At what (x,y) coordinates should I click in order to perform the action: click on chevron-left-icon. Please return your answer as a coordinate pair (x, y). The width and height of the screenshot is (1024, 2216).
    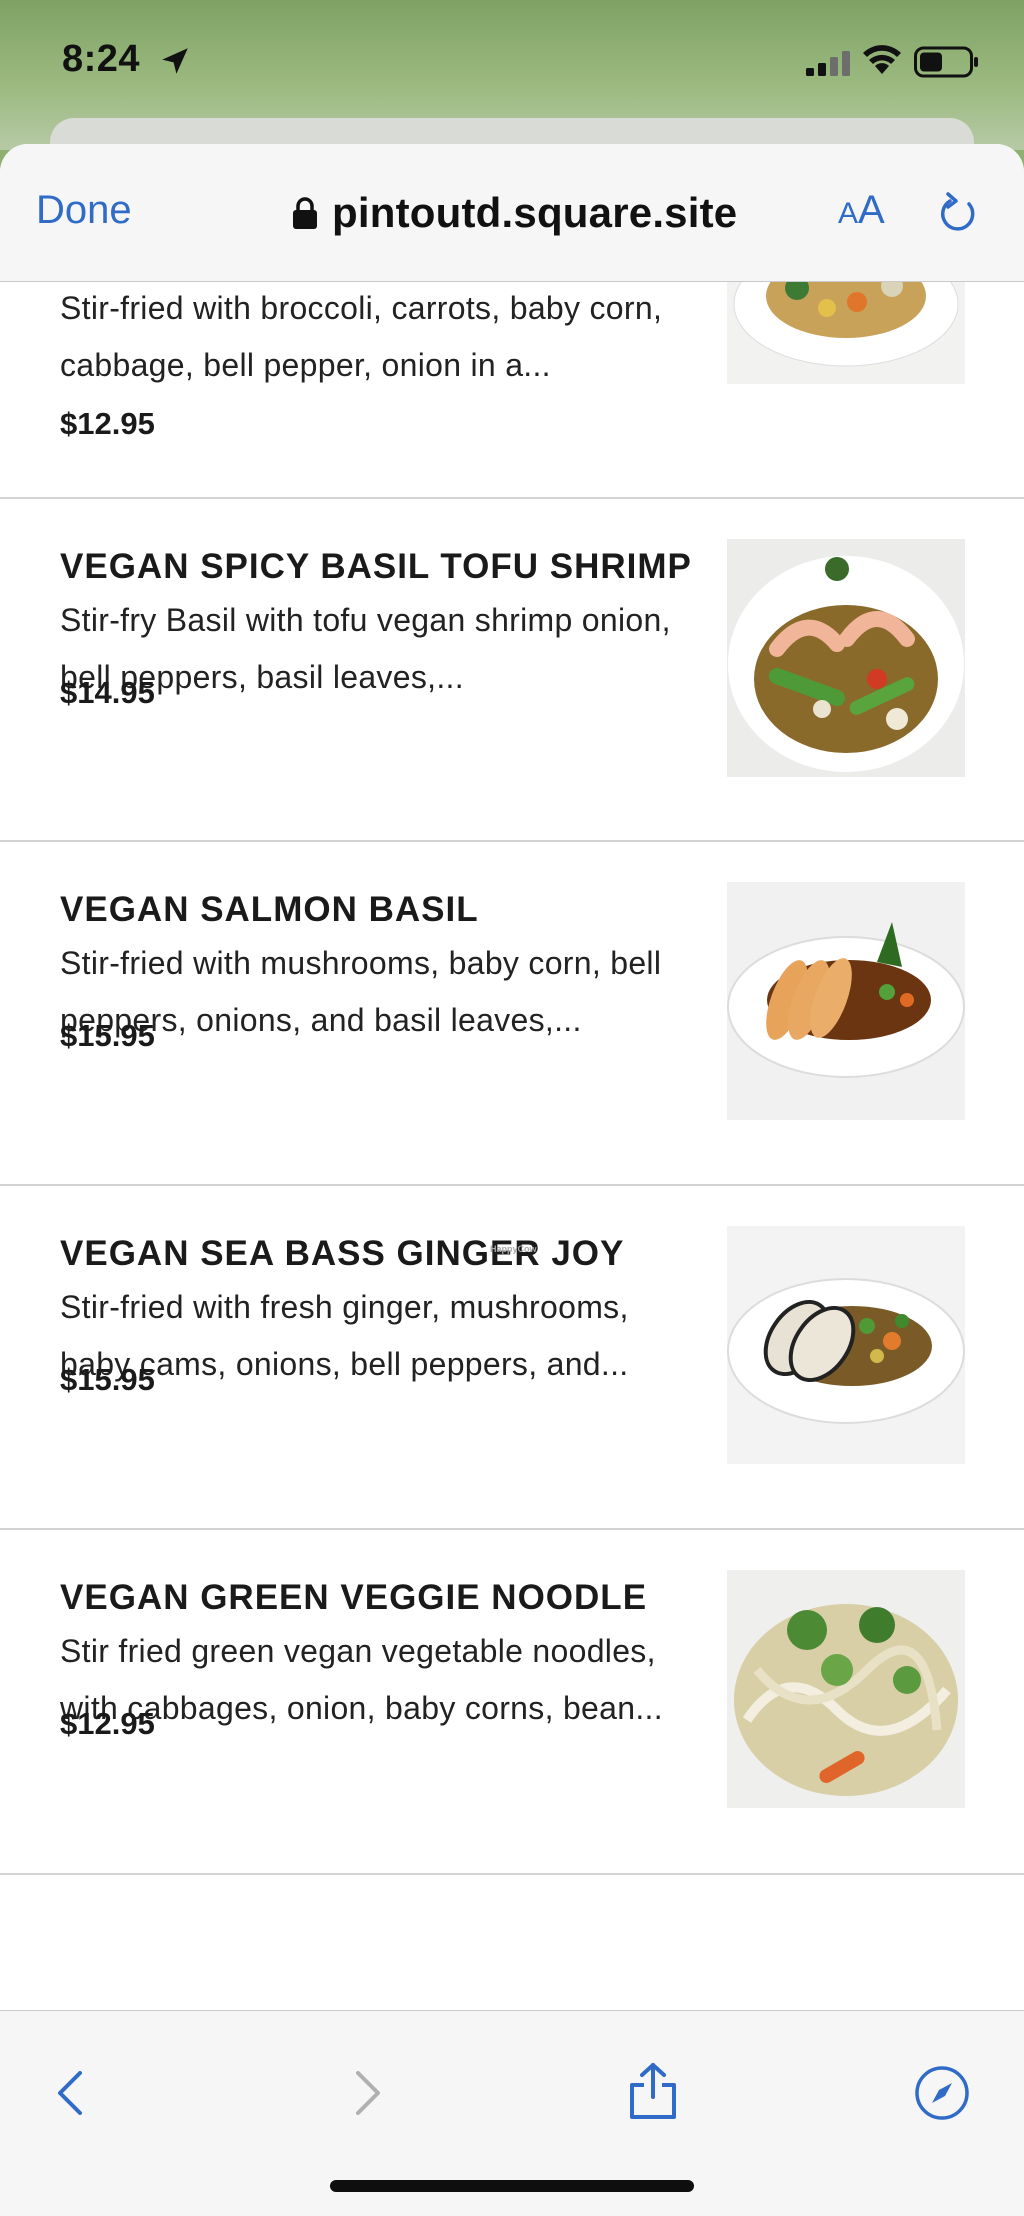
    Looking at the image, I should click on (72, 2093).